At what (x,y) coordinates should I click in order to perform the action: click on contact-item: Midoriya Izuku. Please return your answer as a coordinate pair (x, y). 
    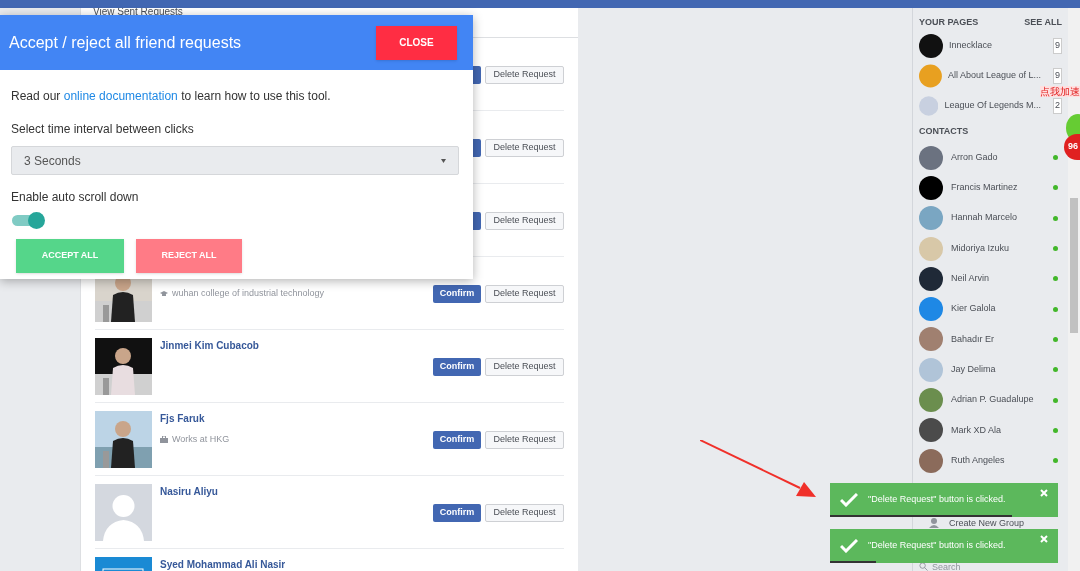
    Looking at the image, I should click on (990, 248).